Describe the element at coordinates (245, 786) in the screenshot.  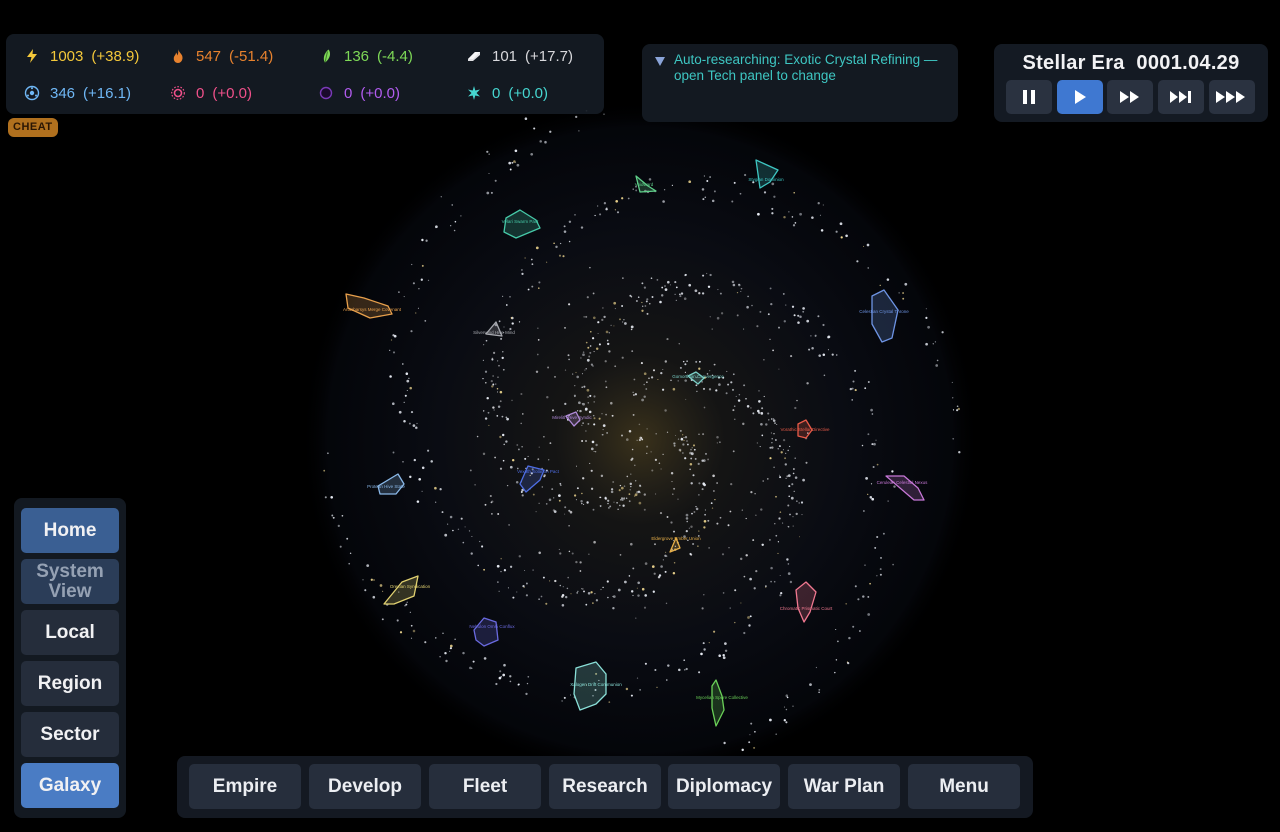
I see `empire-button: Empire` at that location.